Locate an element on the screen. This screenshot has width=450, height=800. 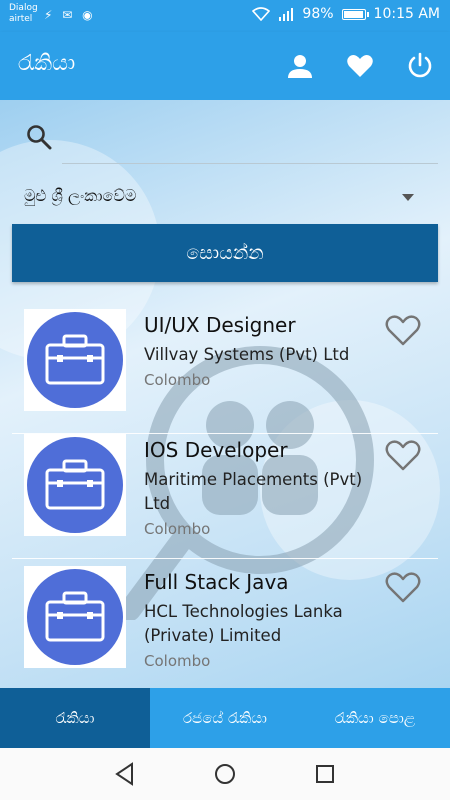
location-selected: මුළු ශ්‍රී ලංකාවේම is located at coordinates (80, 195).